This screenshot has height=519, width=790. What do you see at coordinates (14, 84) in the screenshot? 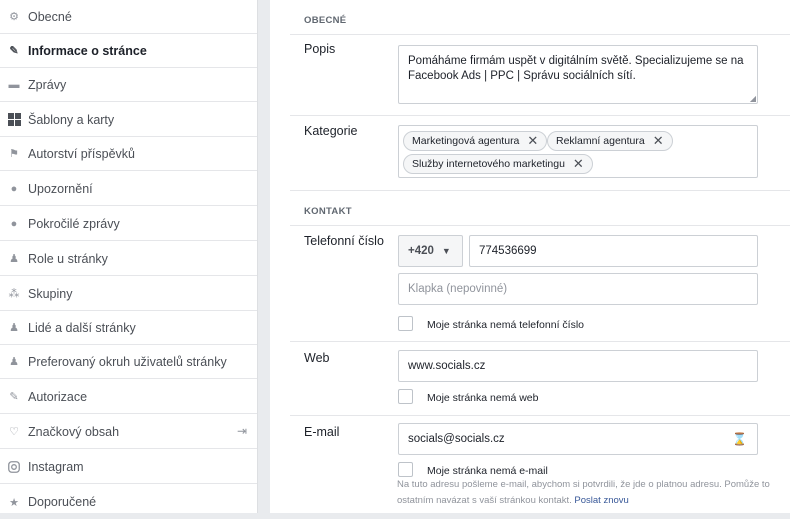
I see `chat-icon: ▬` at bounding box center [14, 84].